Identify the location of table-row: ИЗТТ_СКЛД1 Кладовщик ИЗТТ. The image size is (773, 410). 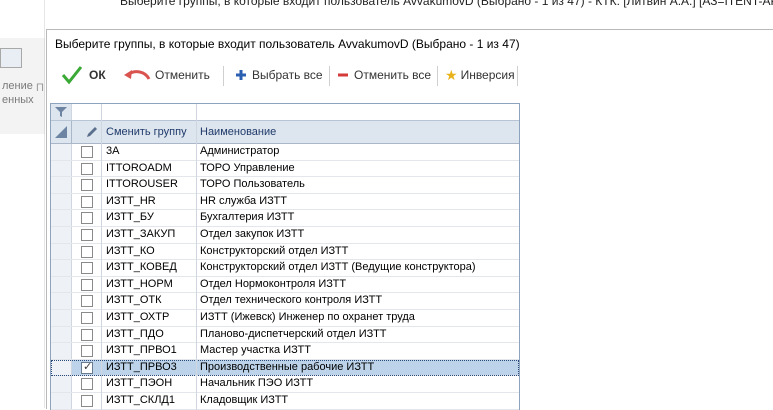
(285, 401).